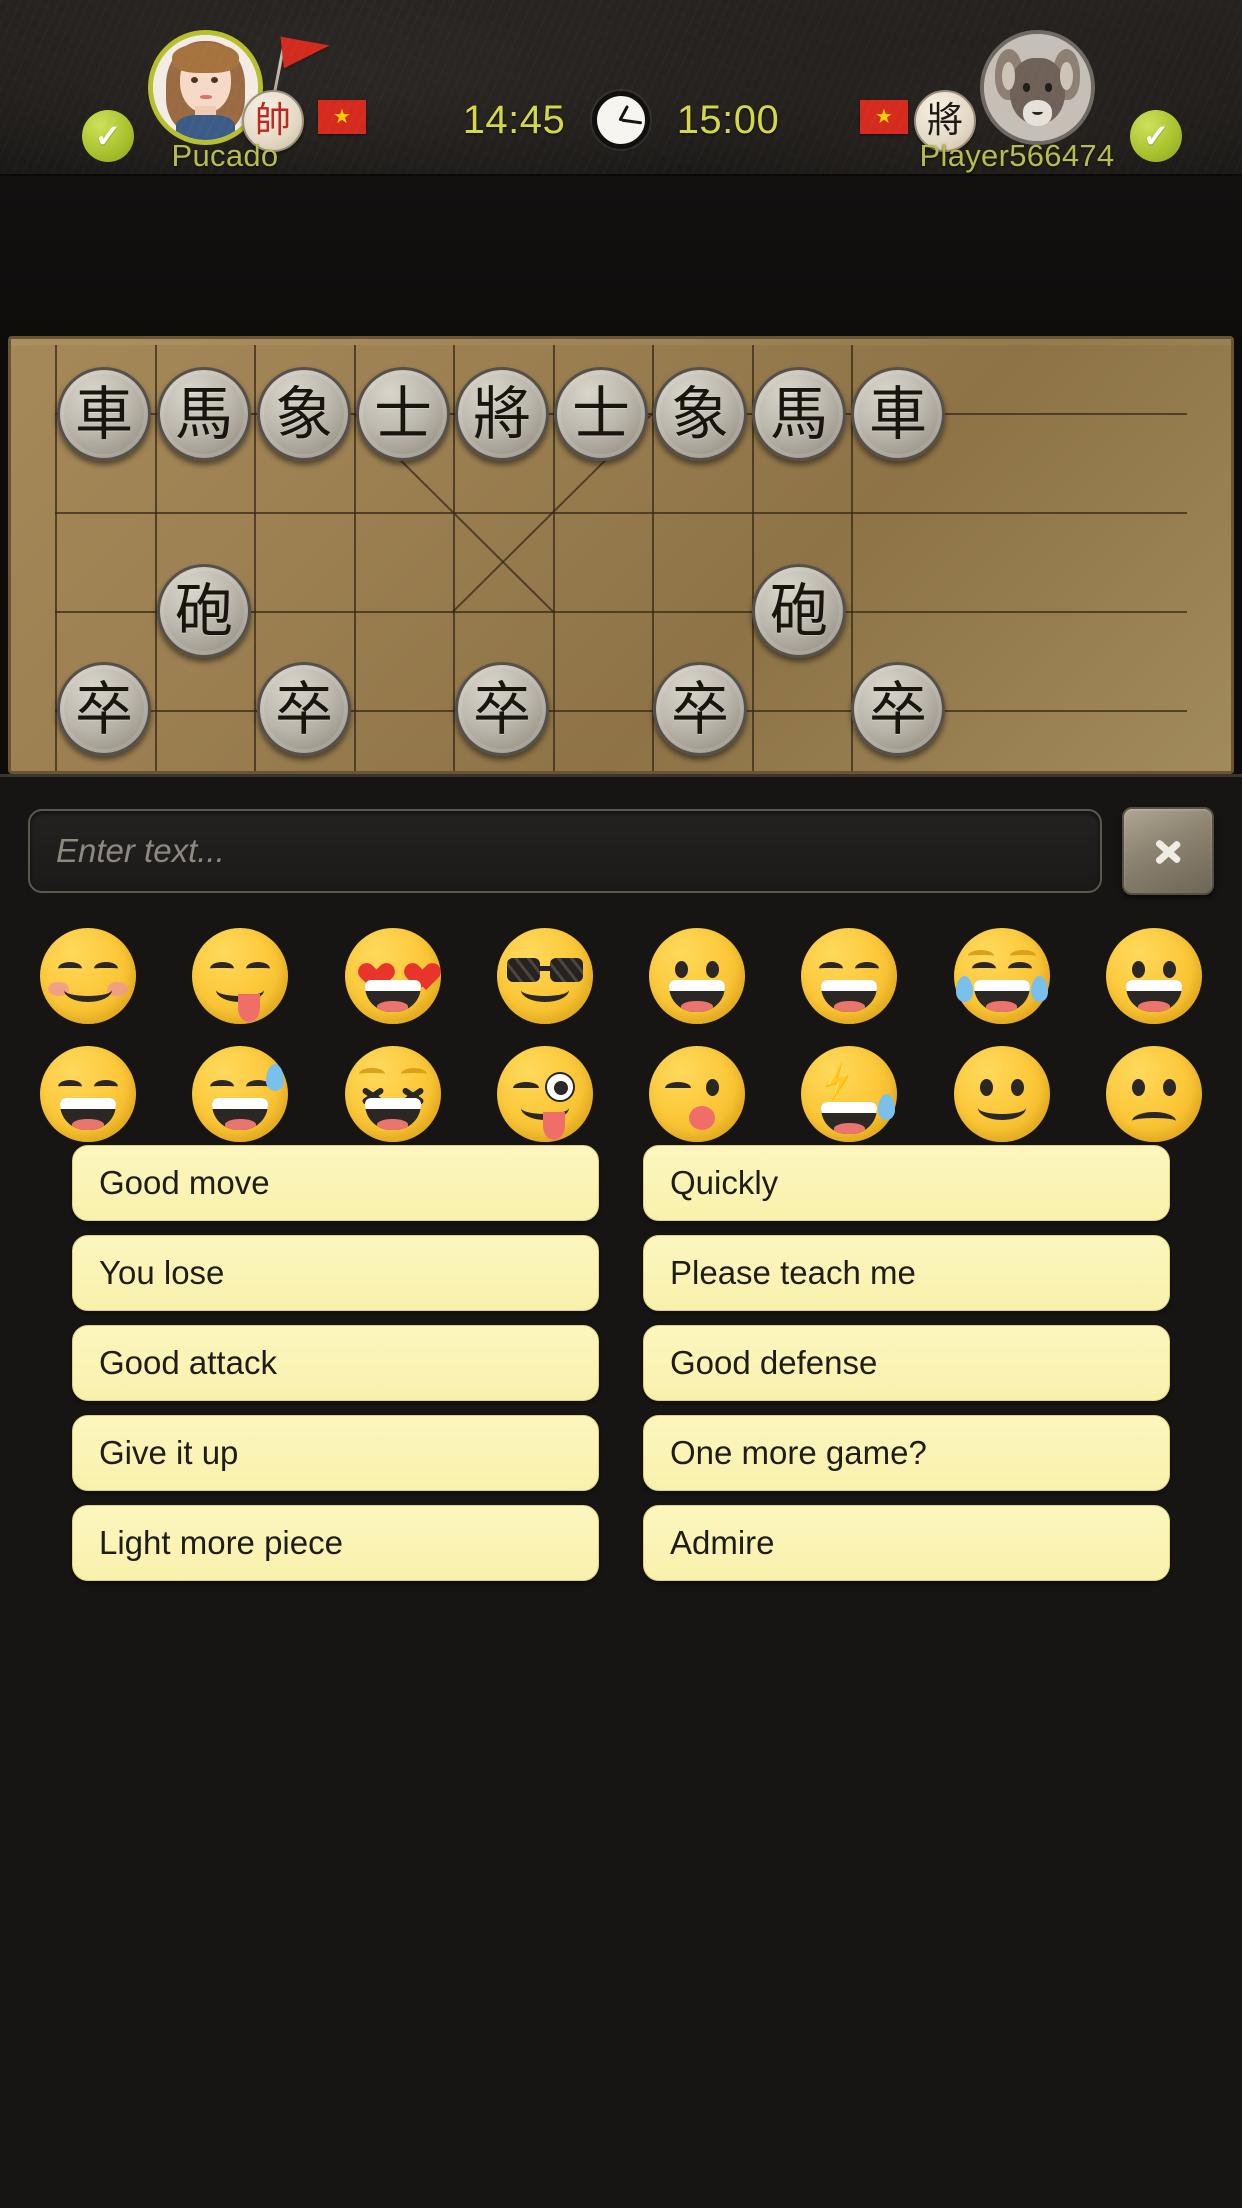 This screenshot has height=2208, width=1242. I want to click on quick-message-label: Light more piece, so click(221, 1542).